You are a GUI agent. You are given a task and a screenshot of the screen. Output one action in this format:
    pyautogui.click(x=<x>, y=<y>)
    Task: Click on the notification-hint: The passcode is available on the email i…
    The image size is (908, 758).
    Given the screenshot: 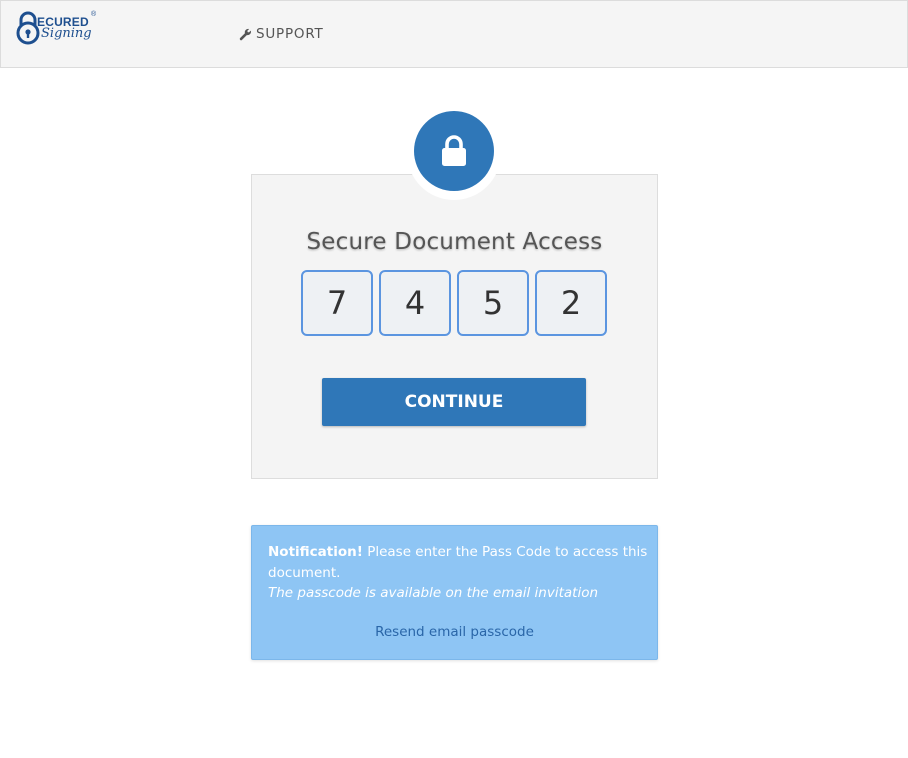 What is the action you would take?
    pyautogui.click(x=433, y=593)
    